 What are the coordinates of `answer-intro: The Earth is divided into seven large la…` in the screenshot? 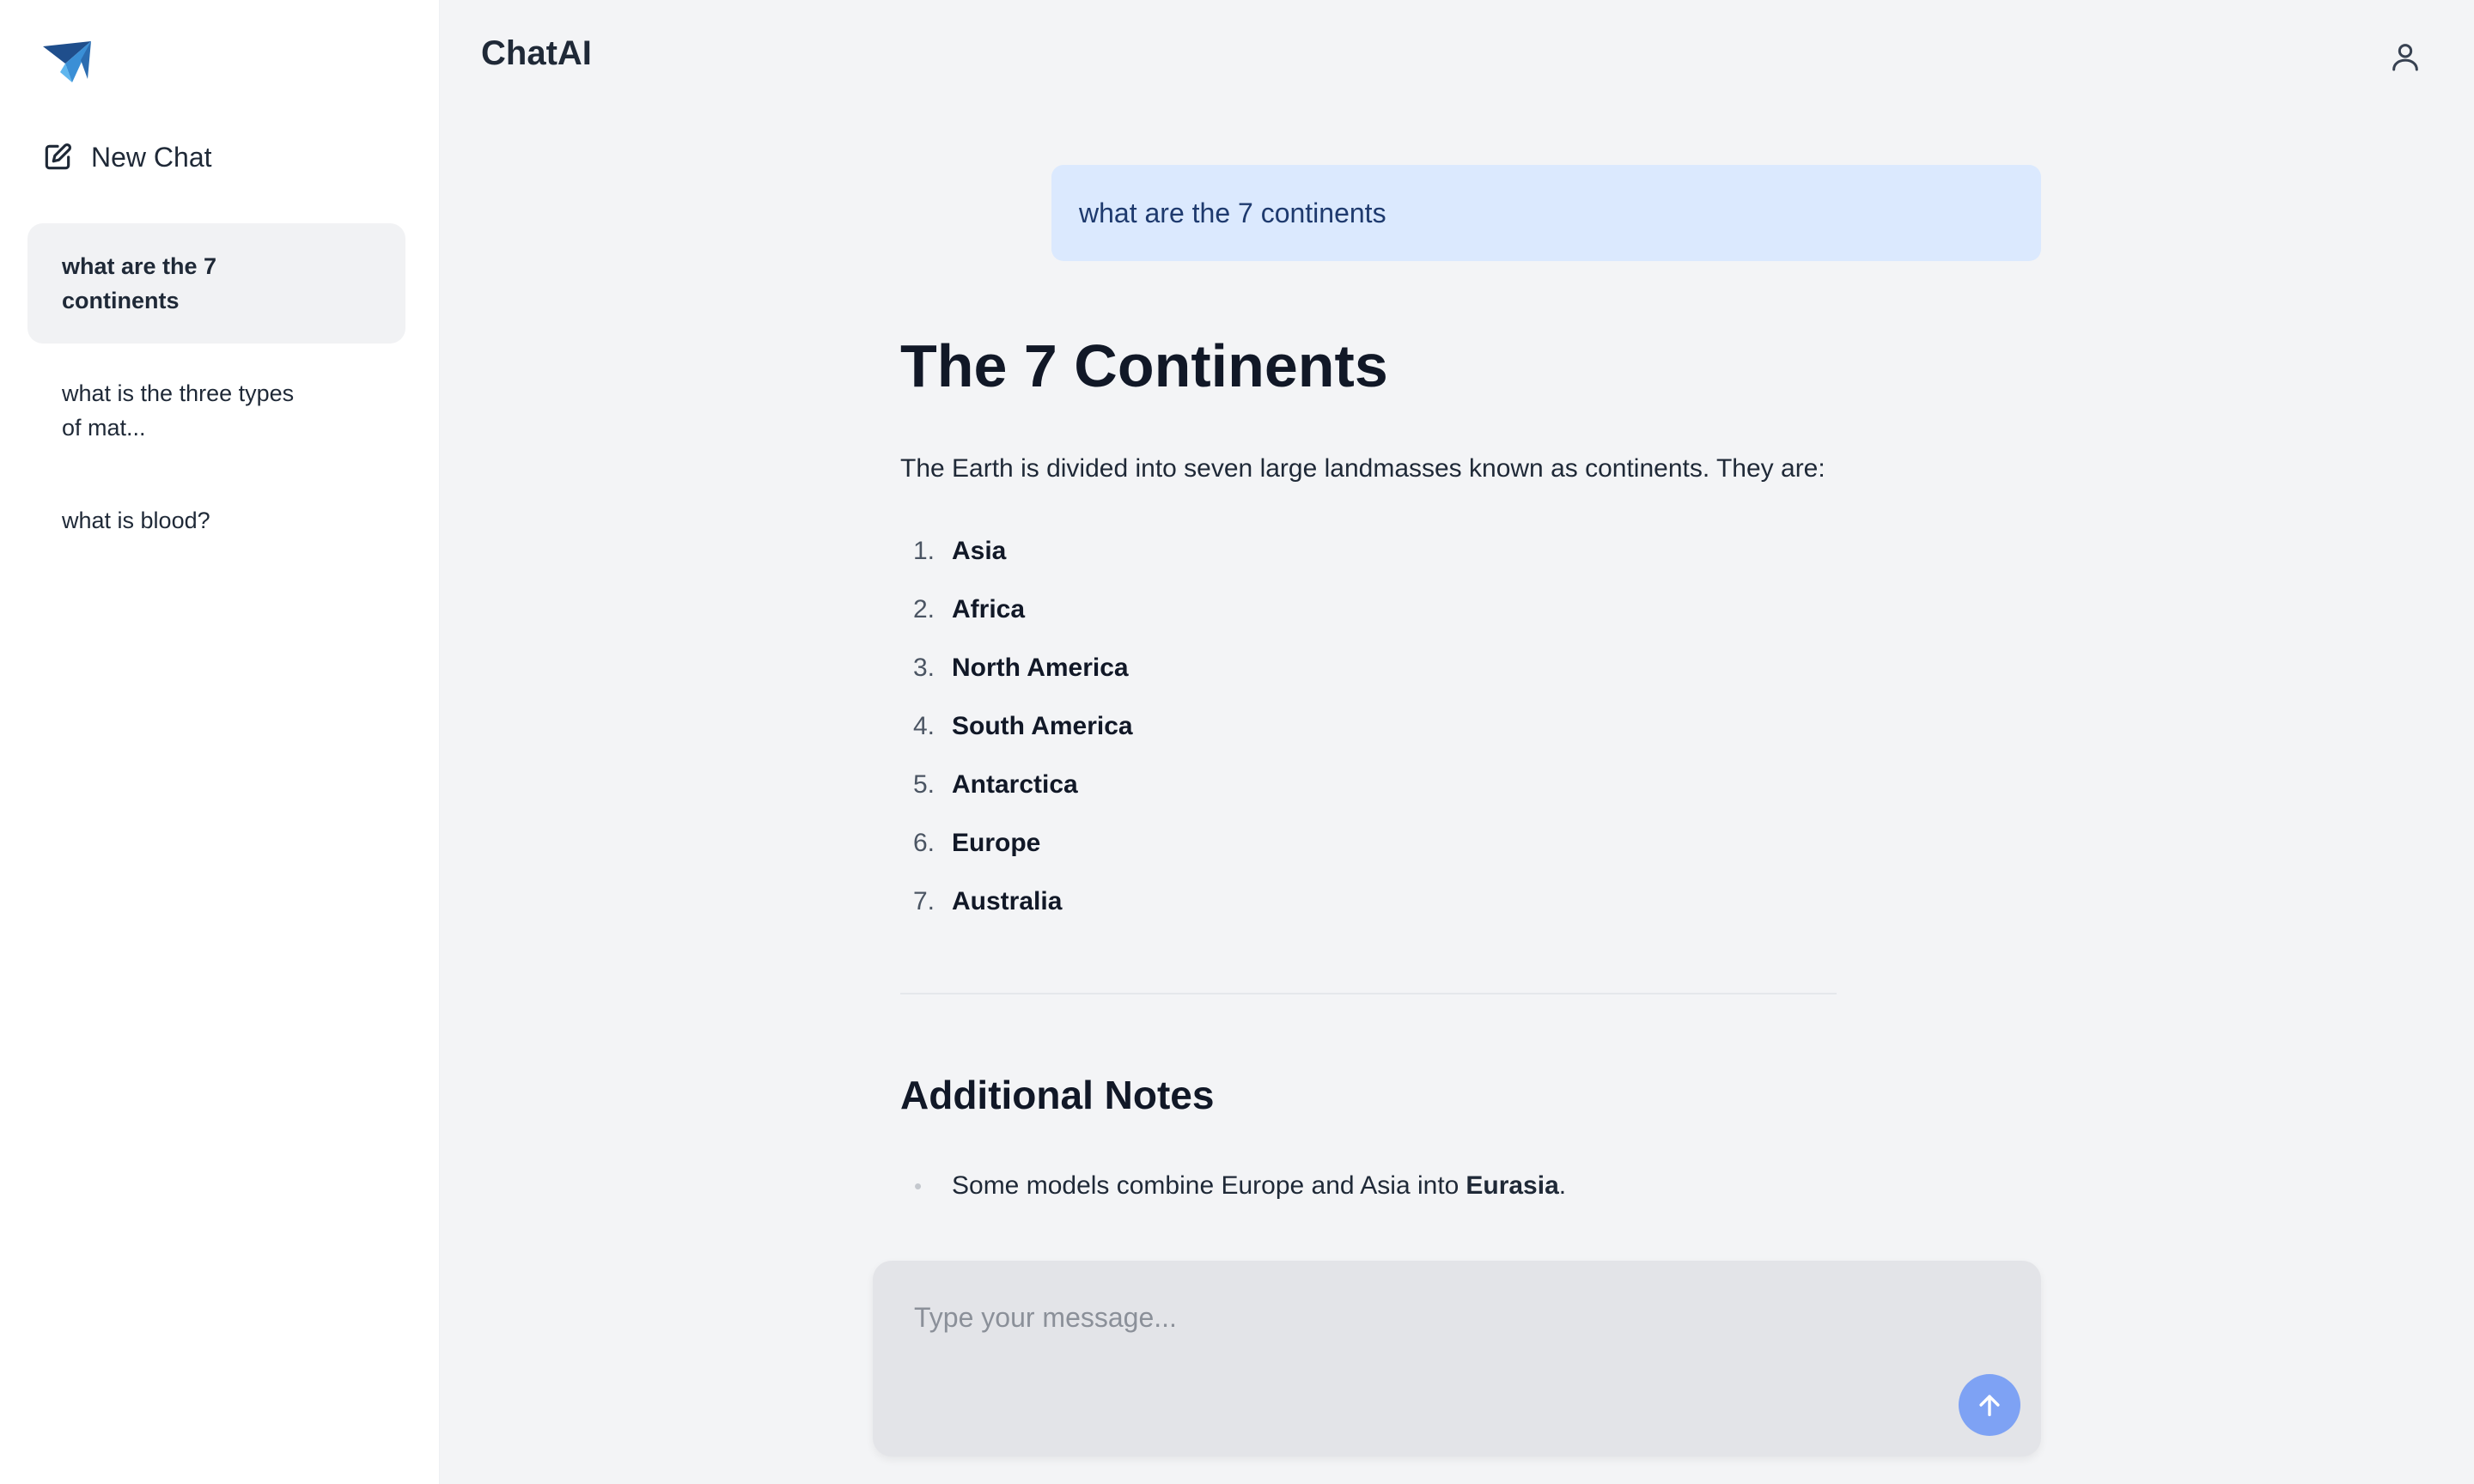 It's located at (1362, 468).